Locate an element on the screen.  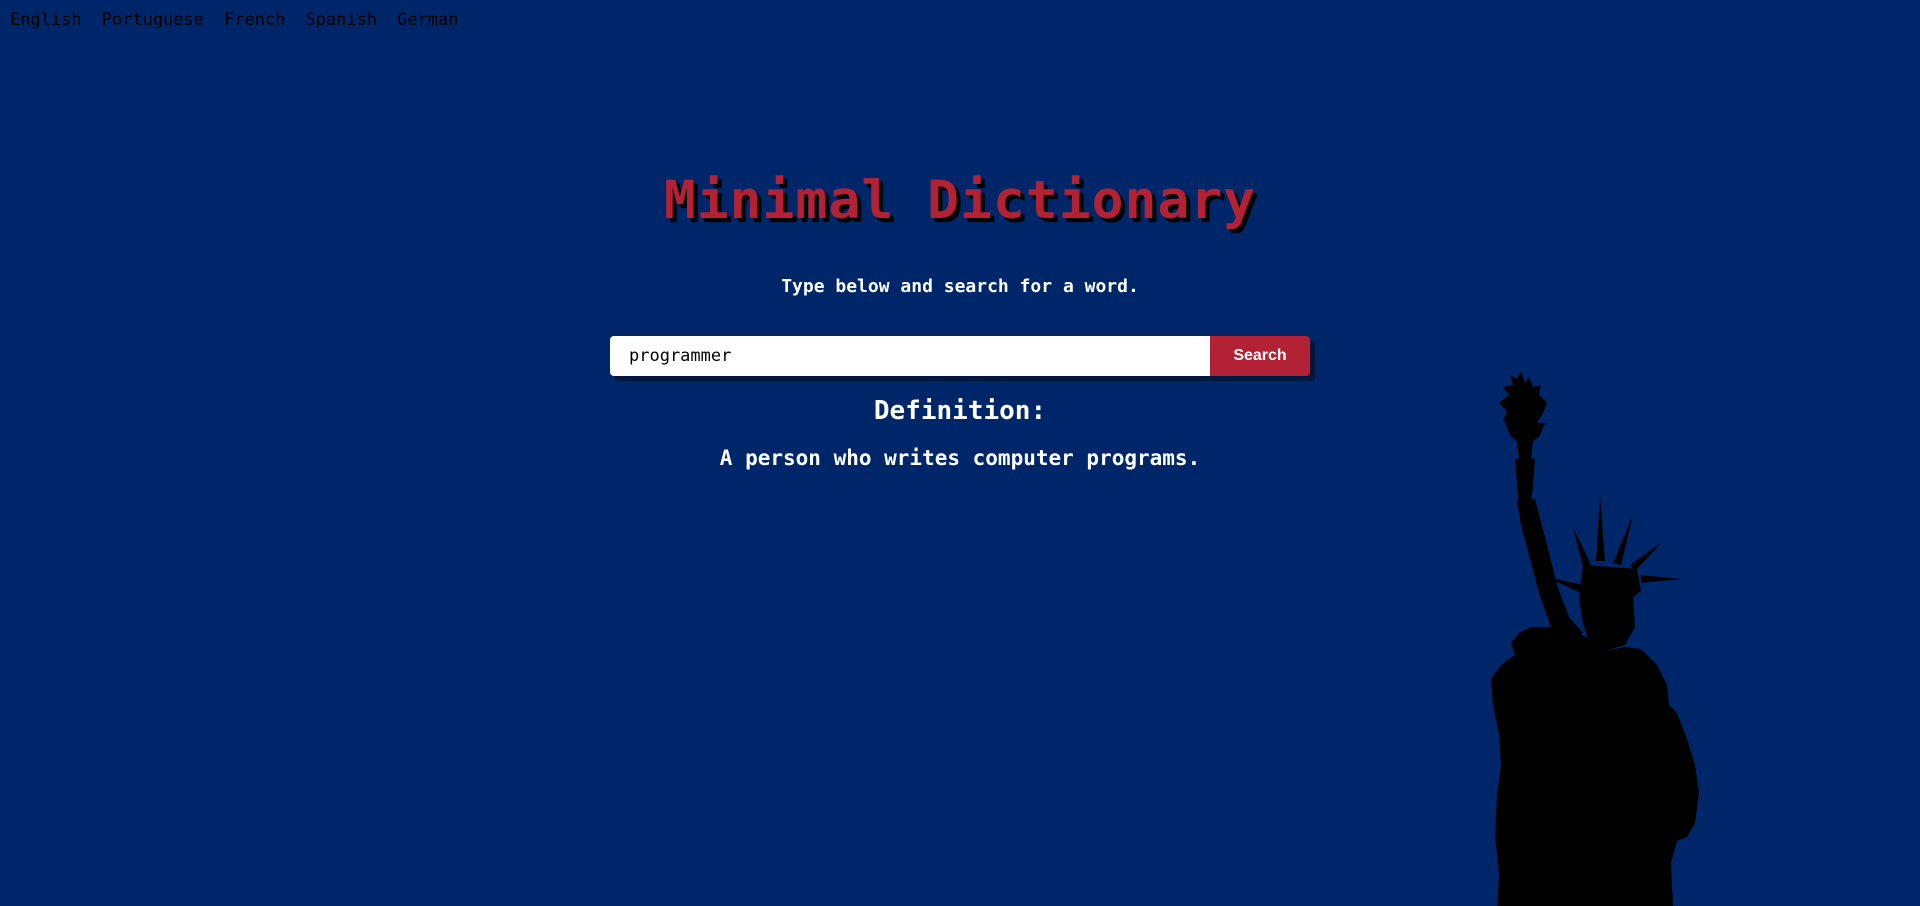
search-button: Search is located at coordinates (1260, 356).